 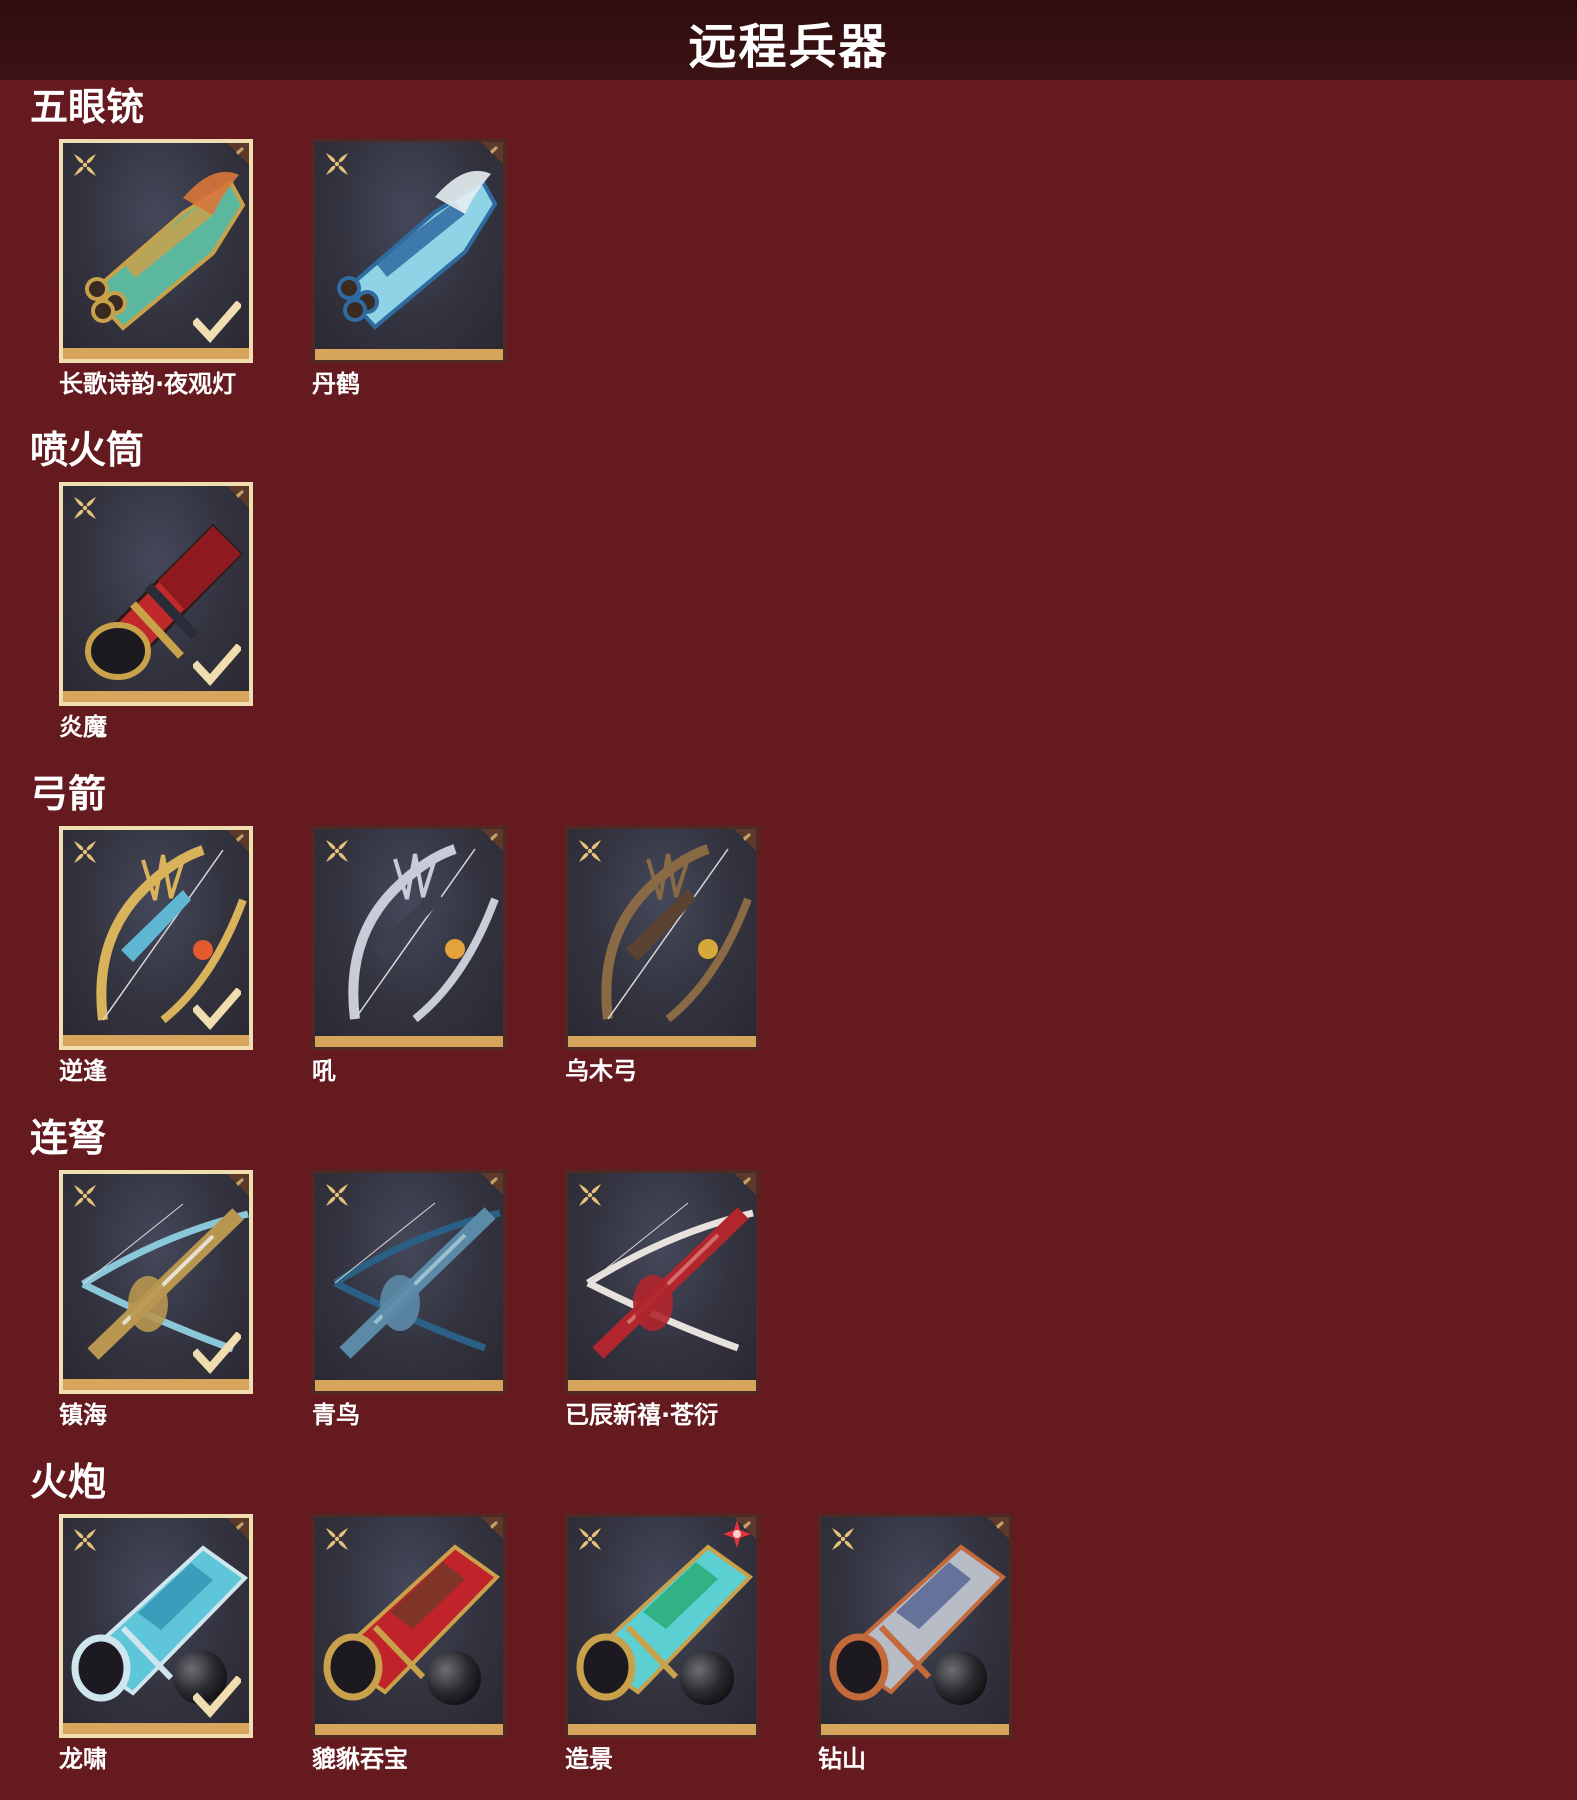 What do you see at coordinates (642, 1415) in the screenshot?
I see `weapon-name: 已辰新禧·苍衍` at bounding box center [642, 1415].